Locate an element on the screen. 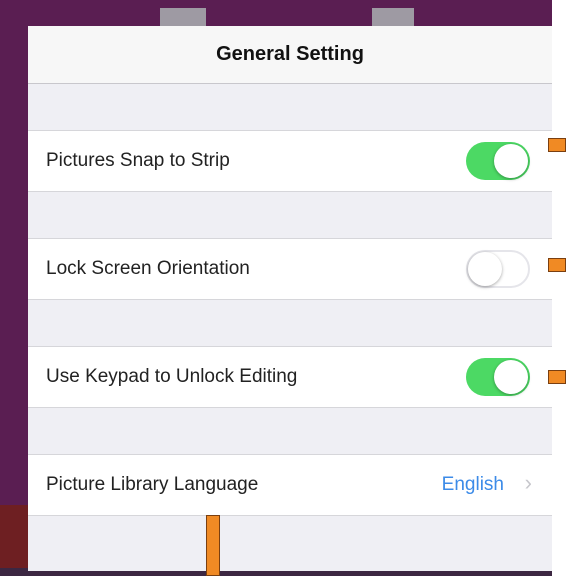 The width and height of the screenshot is (566, 576). setting-label: Pictures Snap to Strip is located at coordinates (138, 160).